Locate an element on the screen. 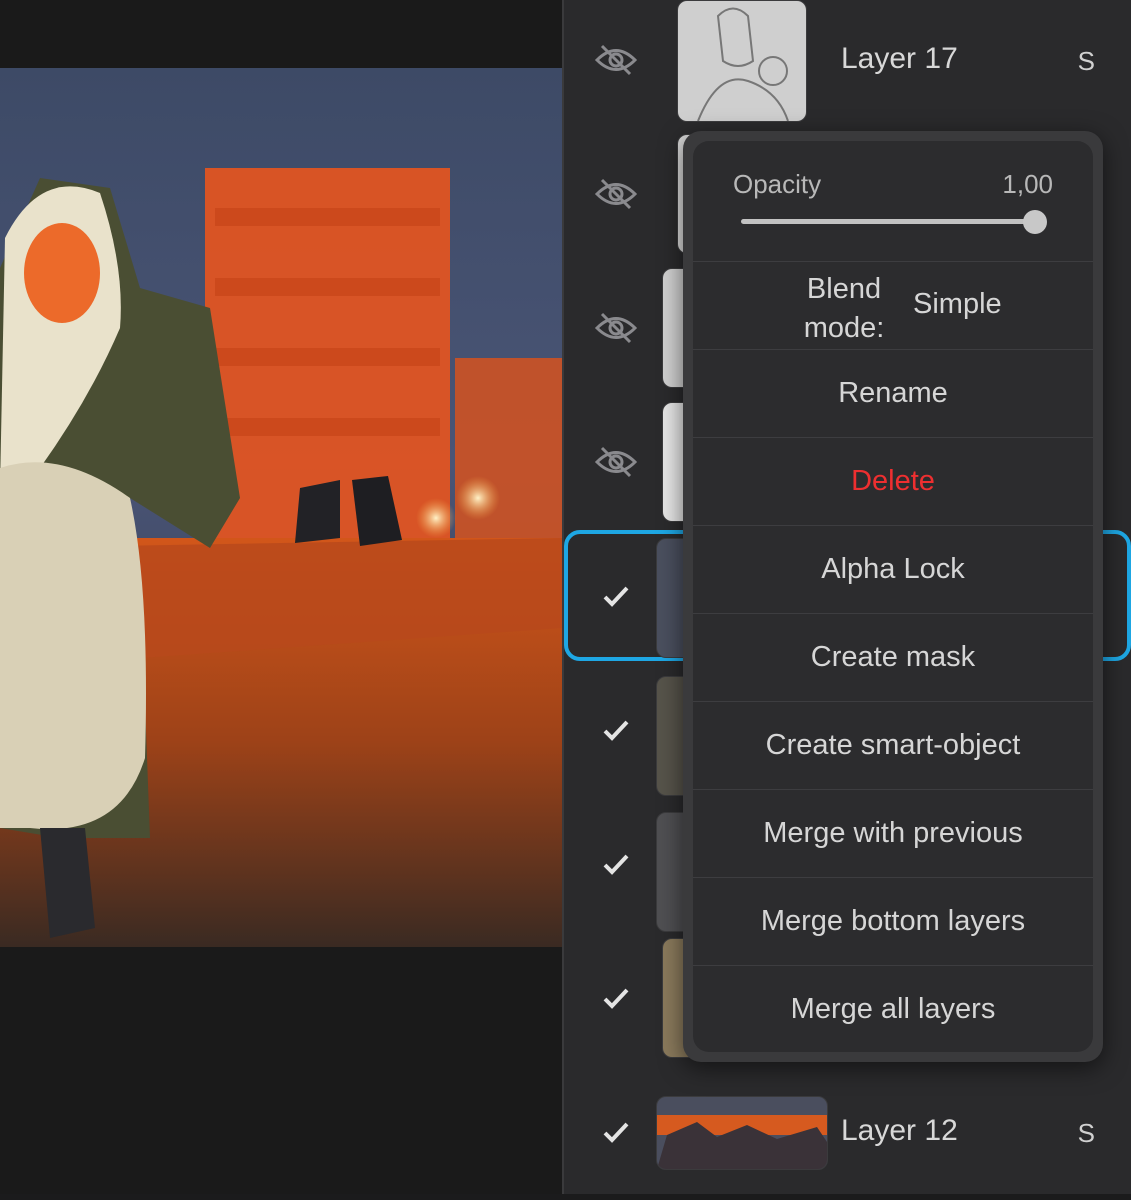 The image size is (1131, 1200). blend-mode-value: Simple is located at coordinates (957, 304).